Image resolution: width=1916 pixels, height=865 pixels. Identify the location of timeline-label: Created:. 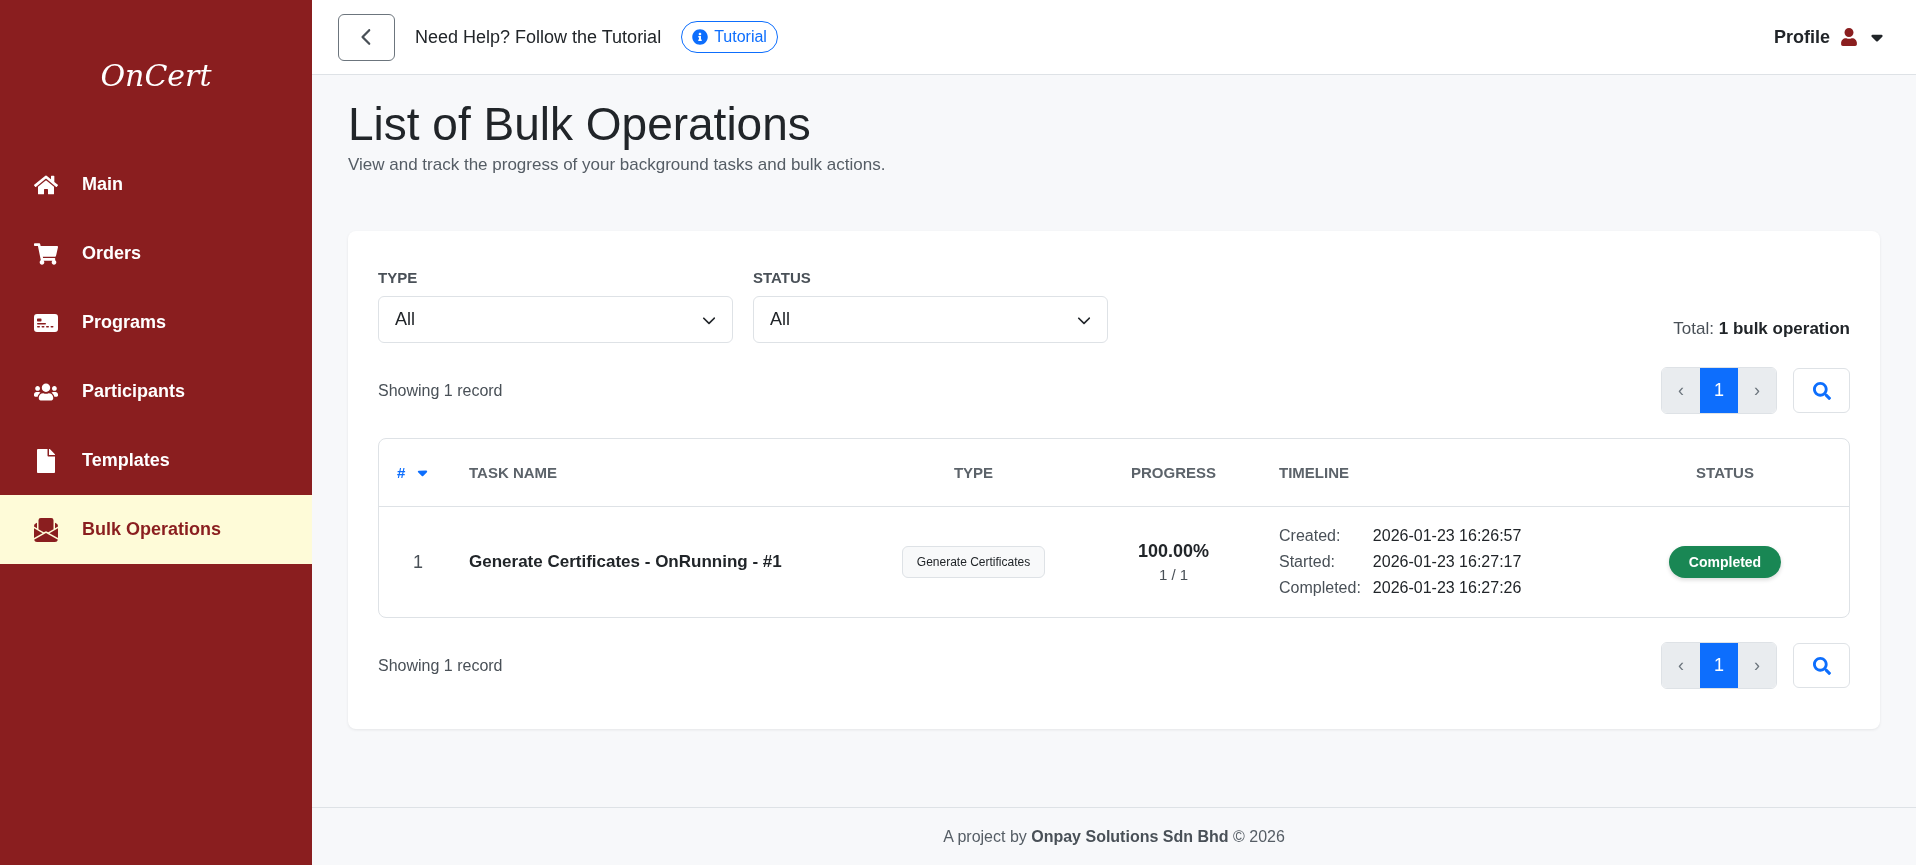
(1310, 536).